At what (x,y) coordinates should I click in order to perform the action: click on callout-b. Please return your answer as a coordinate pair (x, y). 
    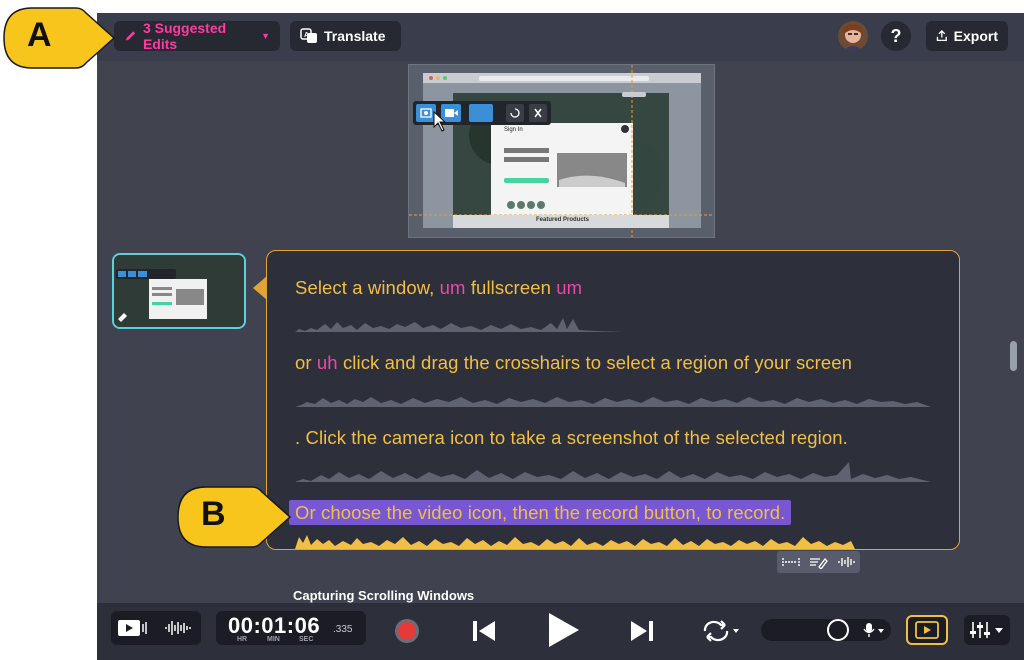
    Looking at the image, I should click on (234, 517).